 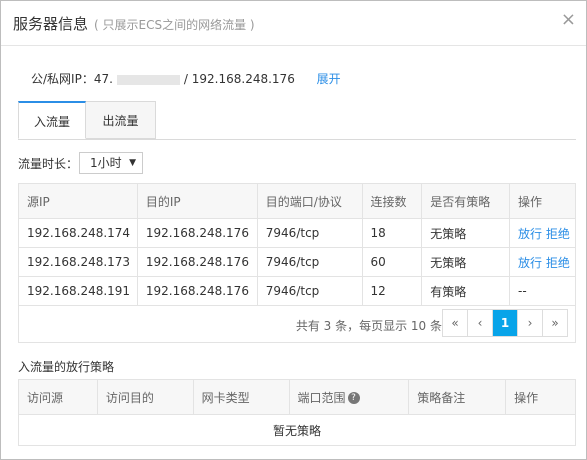 I want to click on prev-page-button: ‹, so click(x=479, y=323).